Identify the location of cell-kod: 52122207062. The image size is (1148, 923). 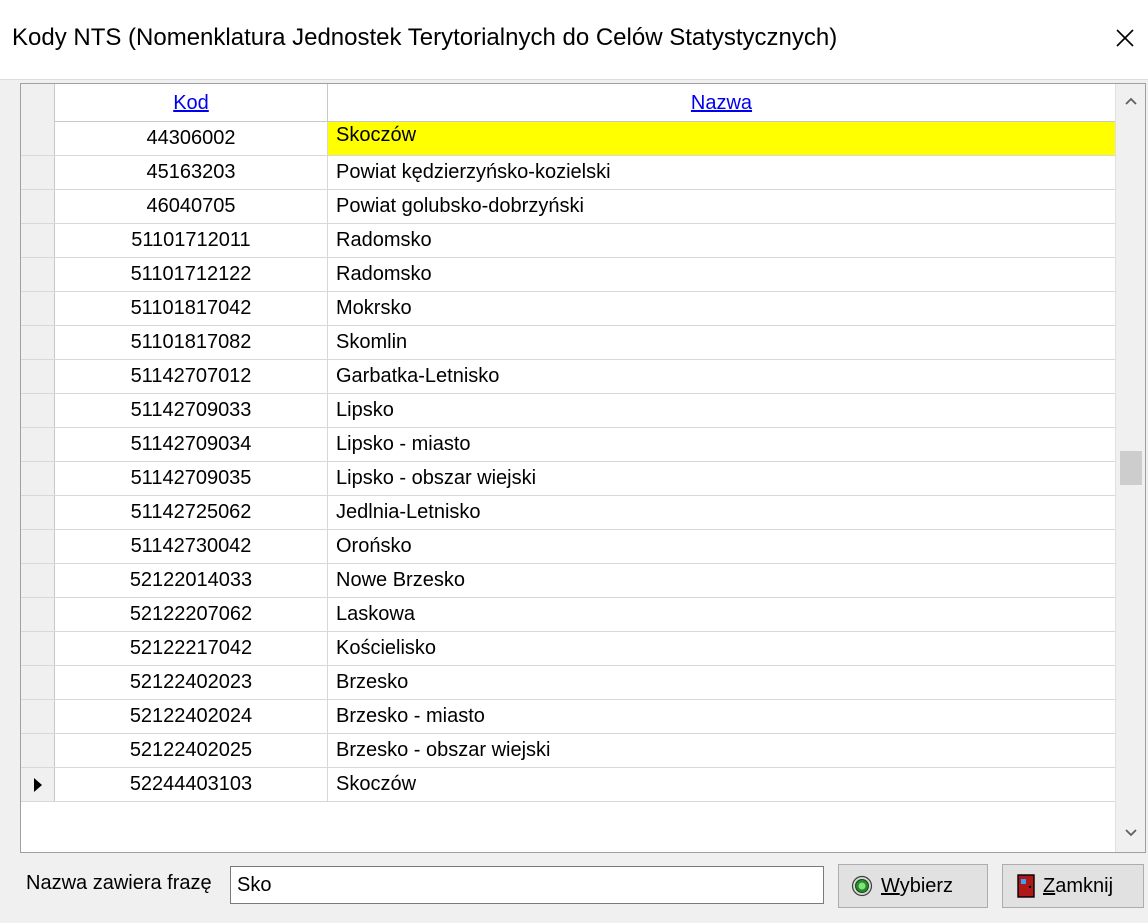
(191, 614).